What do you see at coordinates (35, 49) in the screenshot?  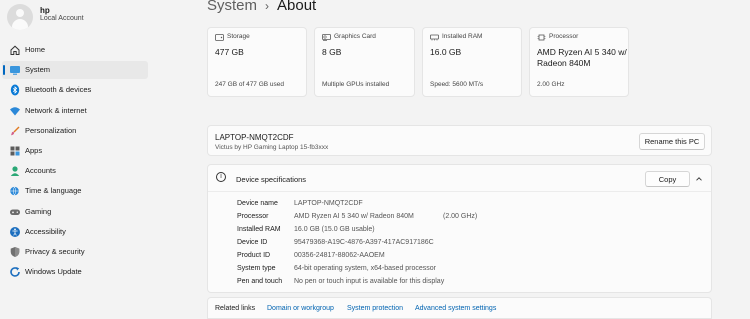 I see `sidebar-item-label: Home` at bounding box center [35, 49].